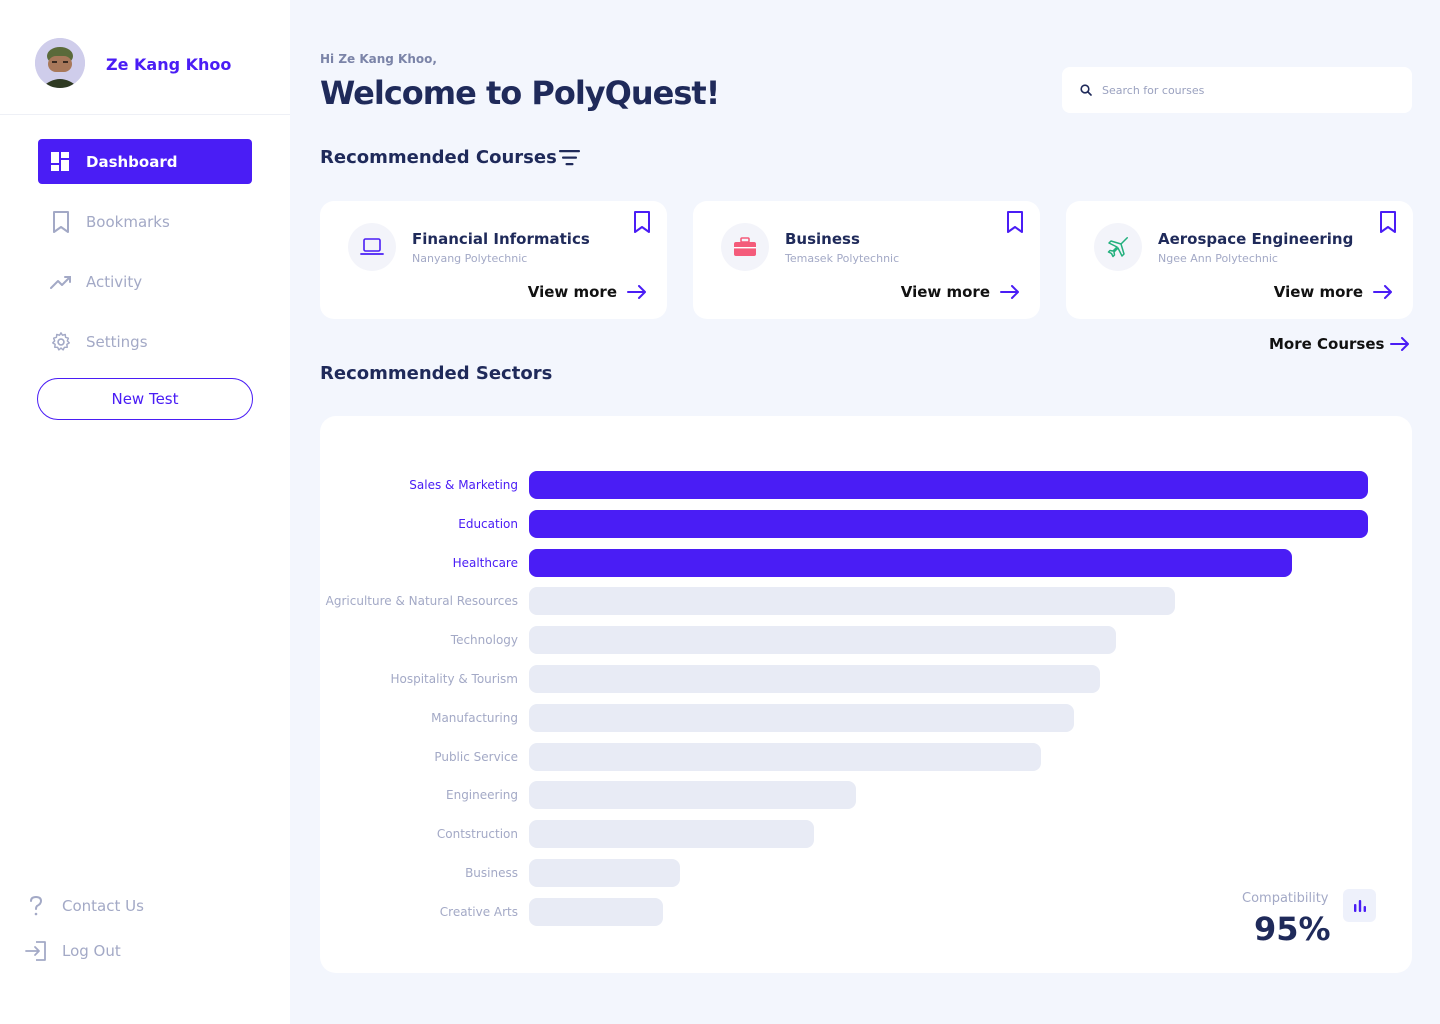  Describe the element at coordinates (491, 873) in the screenshot. I see `sector-label: Business` at that location.